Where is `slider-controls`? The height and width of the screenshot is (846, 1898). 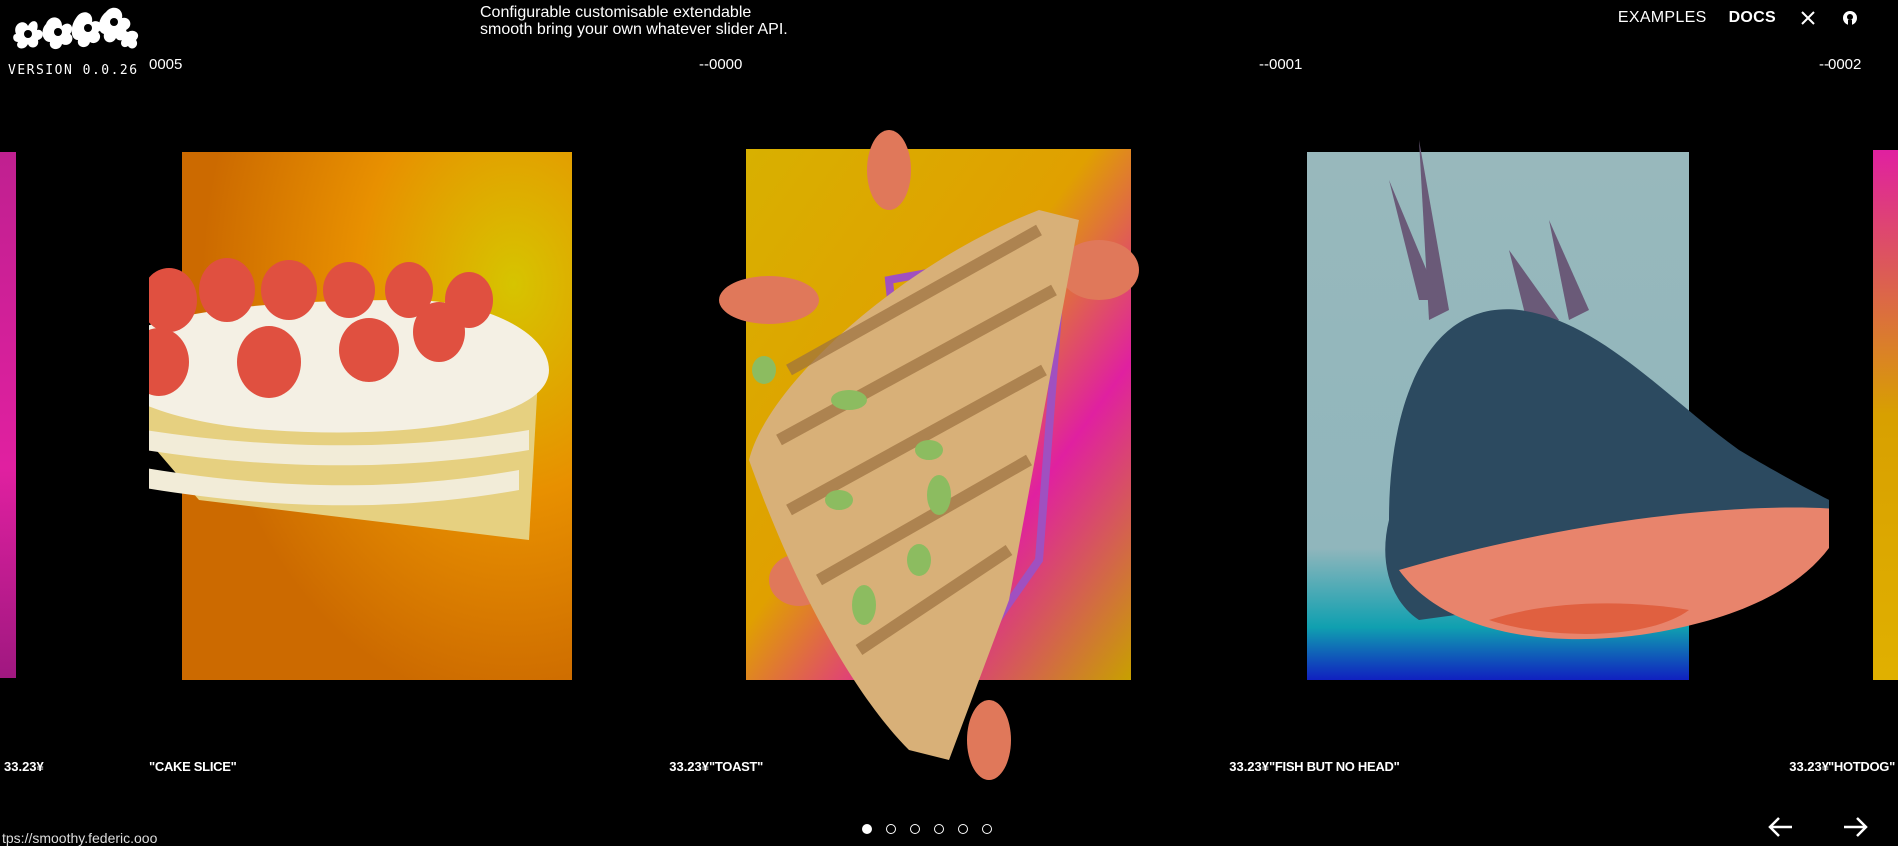
slider-controls is located at coordinates (1818, 827).